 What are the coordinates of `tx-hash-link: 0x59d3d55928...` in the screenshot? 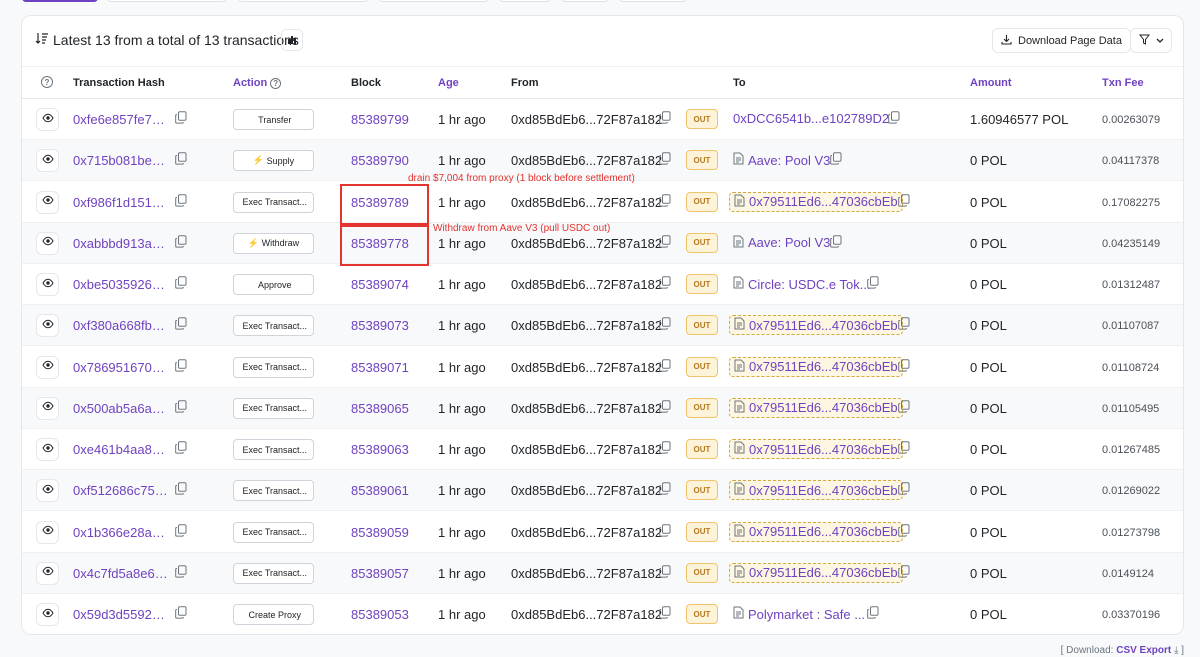 It's located at (121, 614).